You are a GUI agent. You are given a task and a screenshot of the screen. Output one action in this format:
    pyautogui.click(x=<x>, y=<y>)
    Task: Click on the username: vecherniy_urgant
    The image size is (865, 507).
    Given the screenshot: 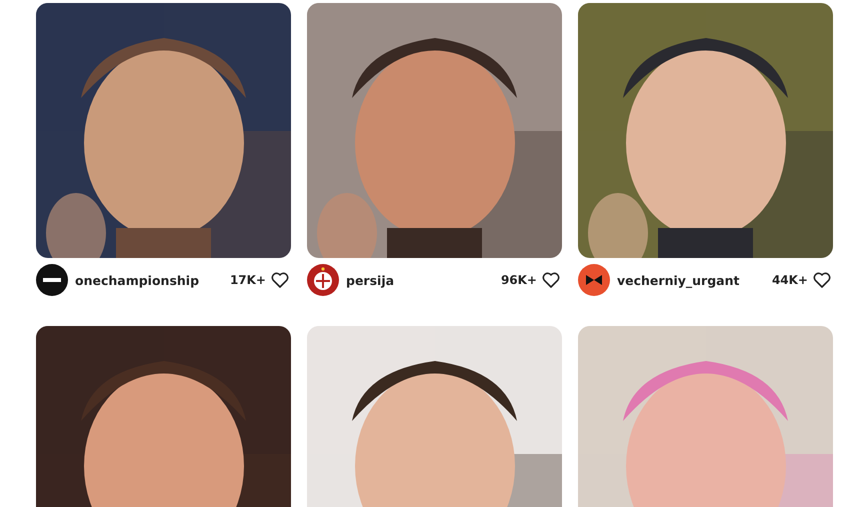 What is the action you would take?
    pyautogui.click(x=678, y=280)
    